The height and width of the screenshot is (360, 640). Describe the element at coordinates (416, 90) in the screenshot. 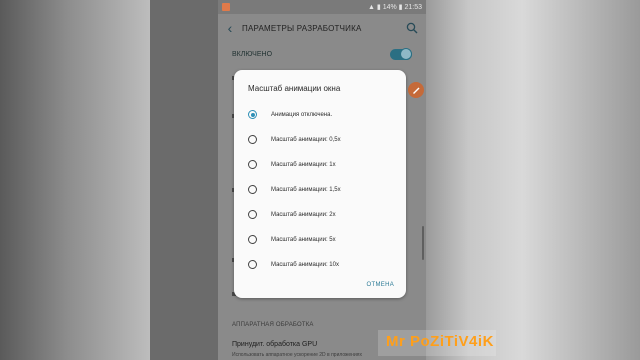

I see `pencil-icon` at that location.